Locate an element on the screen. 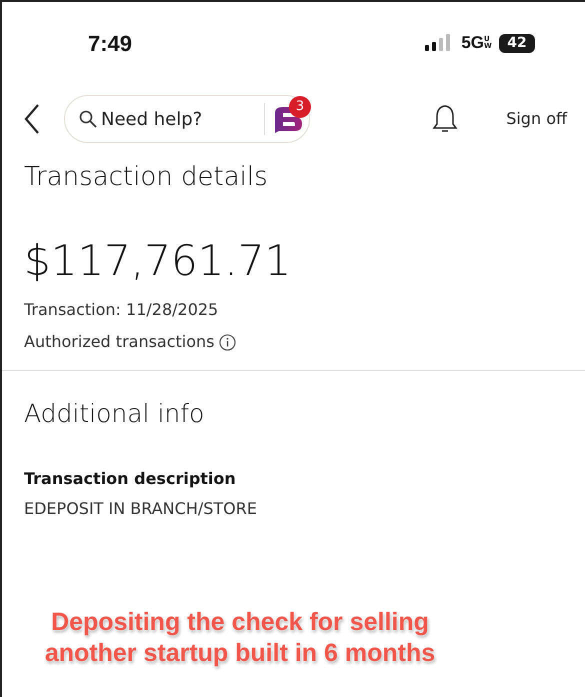 This screenshot has height=697, width=585. battery-indicator: 42 is located at coordinates (517, 43).